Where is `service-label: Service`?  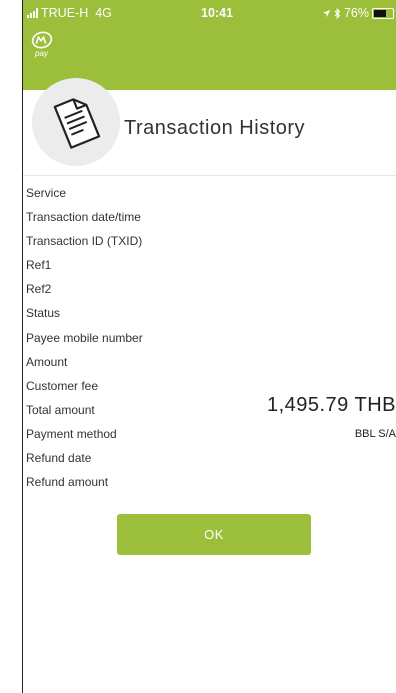 service-label: Service is located at coordinates (46, 193).